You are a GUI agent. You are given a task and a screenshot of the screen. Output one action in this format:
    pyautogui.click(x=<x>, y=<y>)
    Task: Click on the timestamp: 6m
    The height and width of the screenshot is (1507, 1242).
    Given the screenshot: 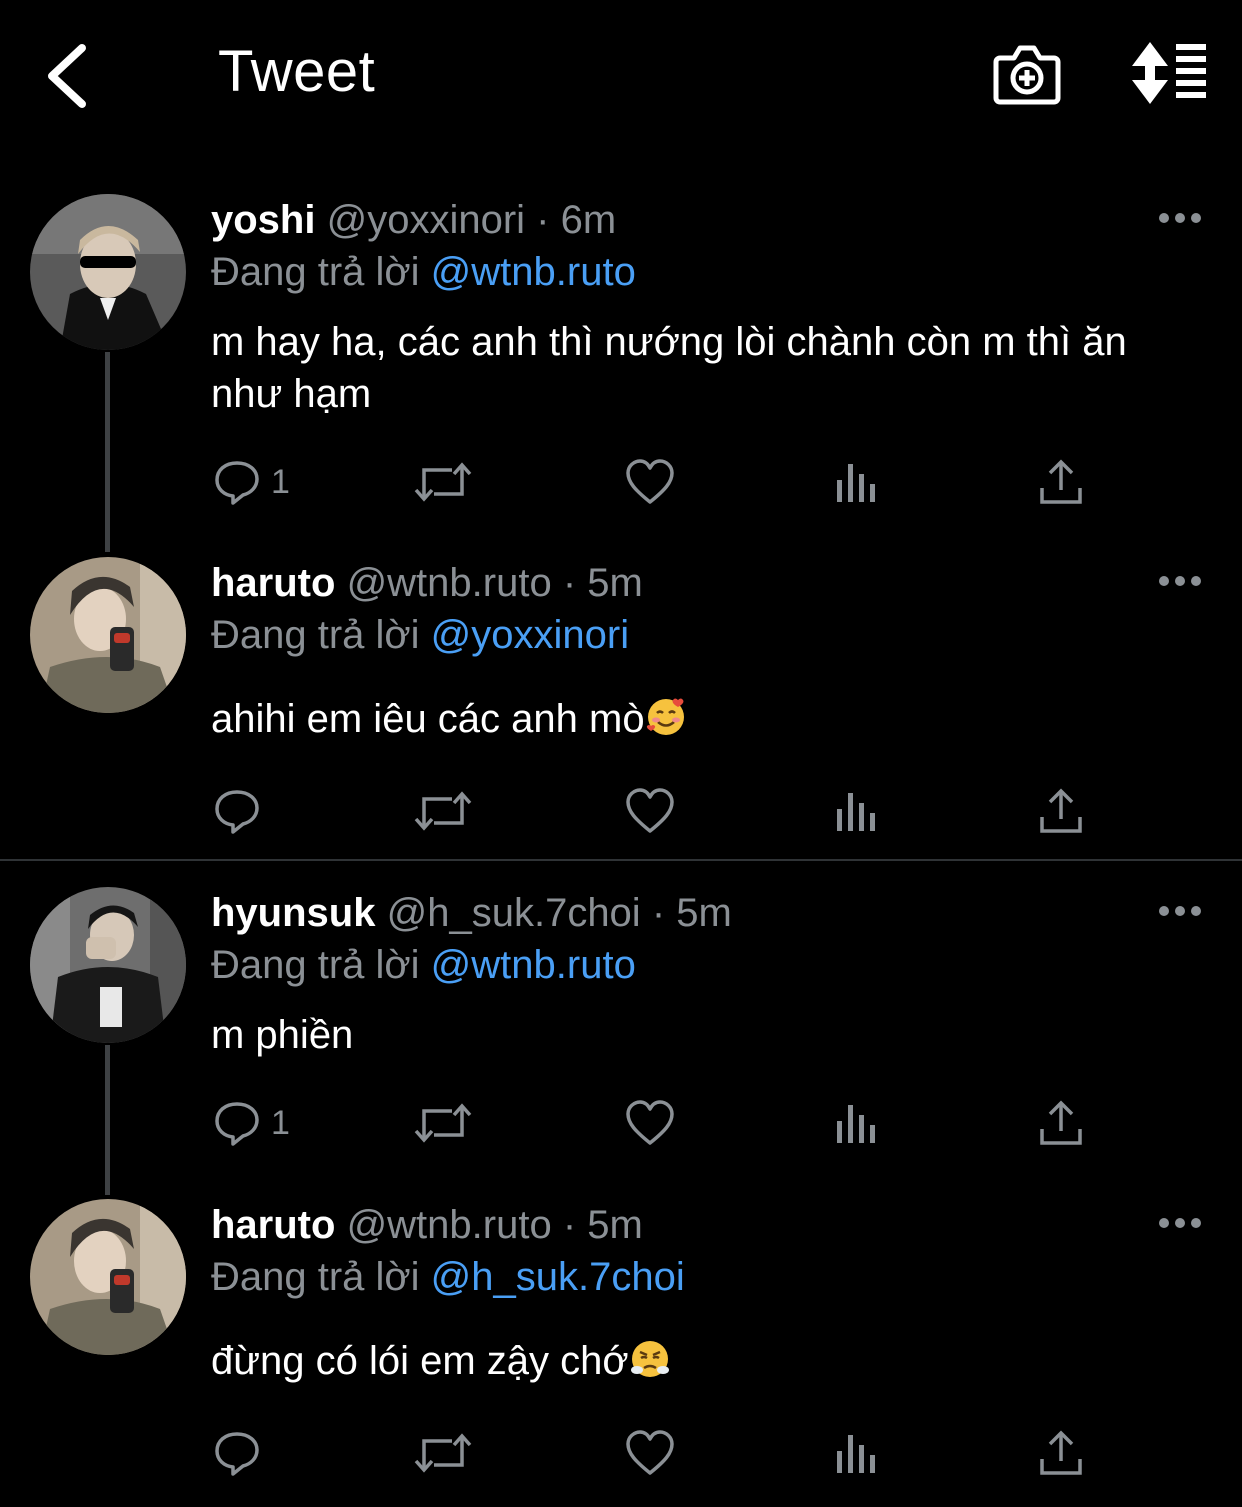 What is the action you would take?
    pyautogui.click(x=588, y=220)
    